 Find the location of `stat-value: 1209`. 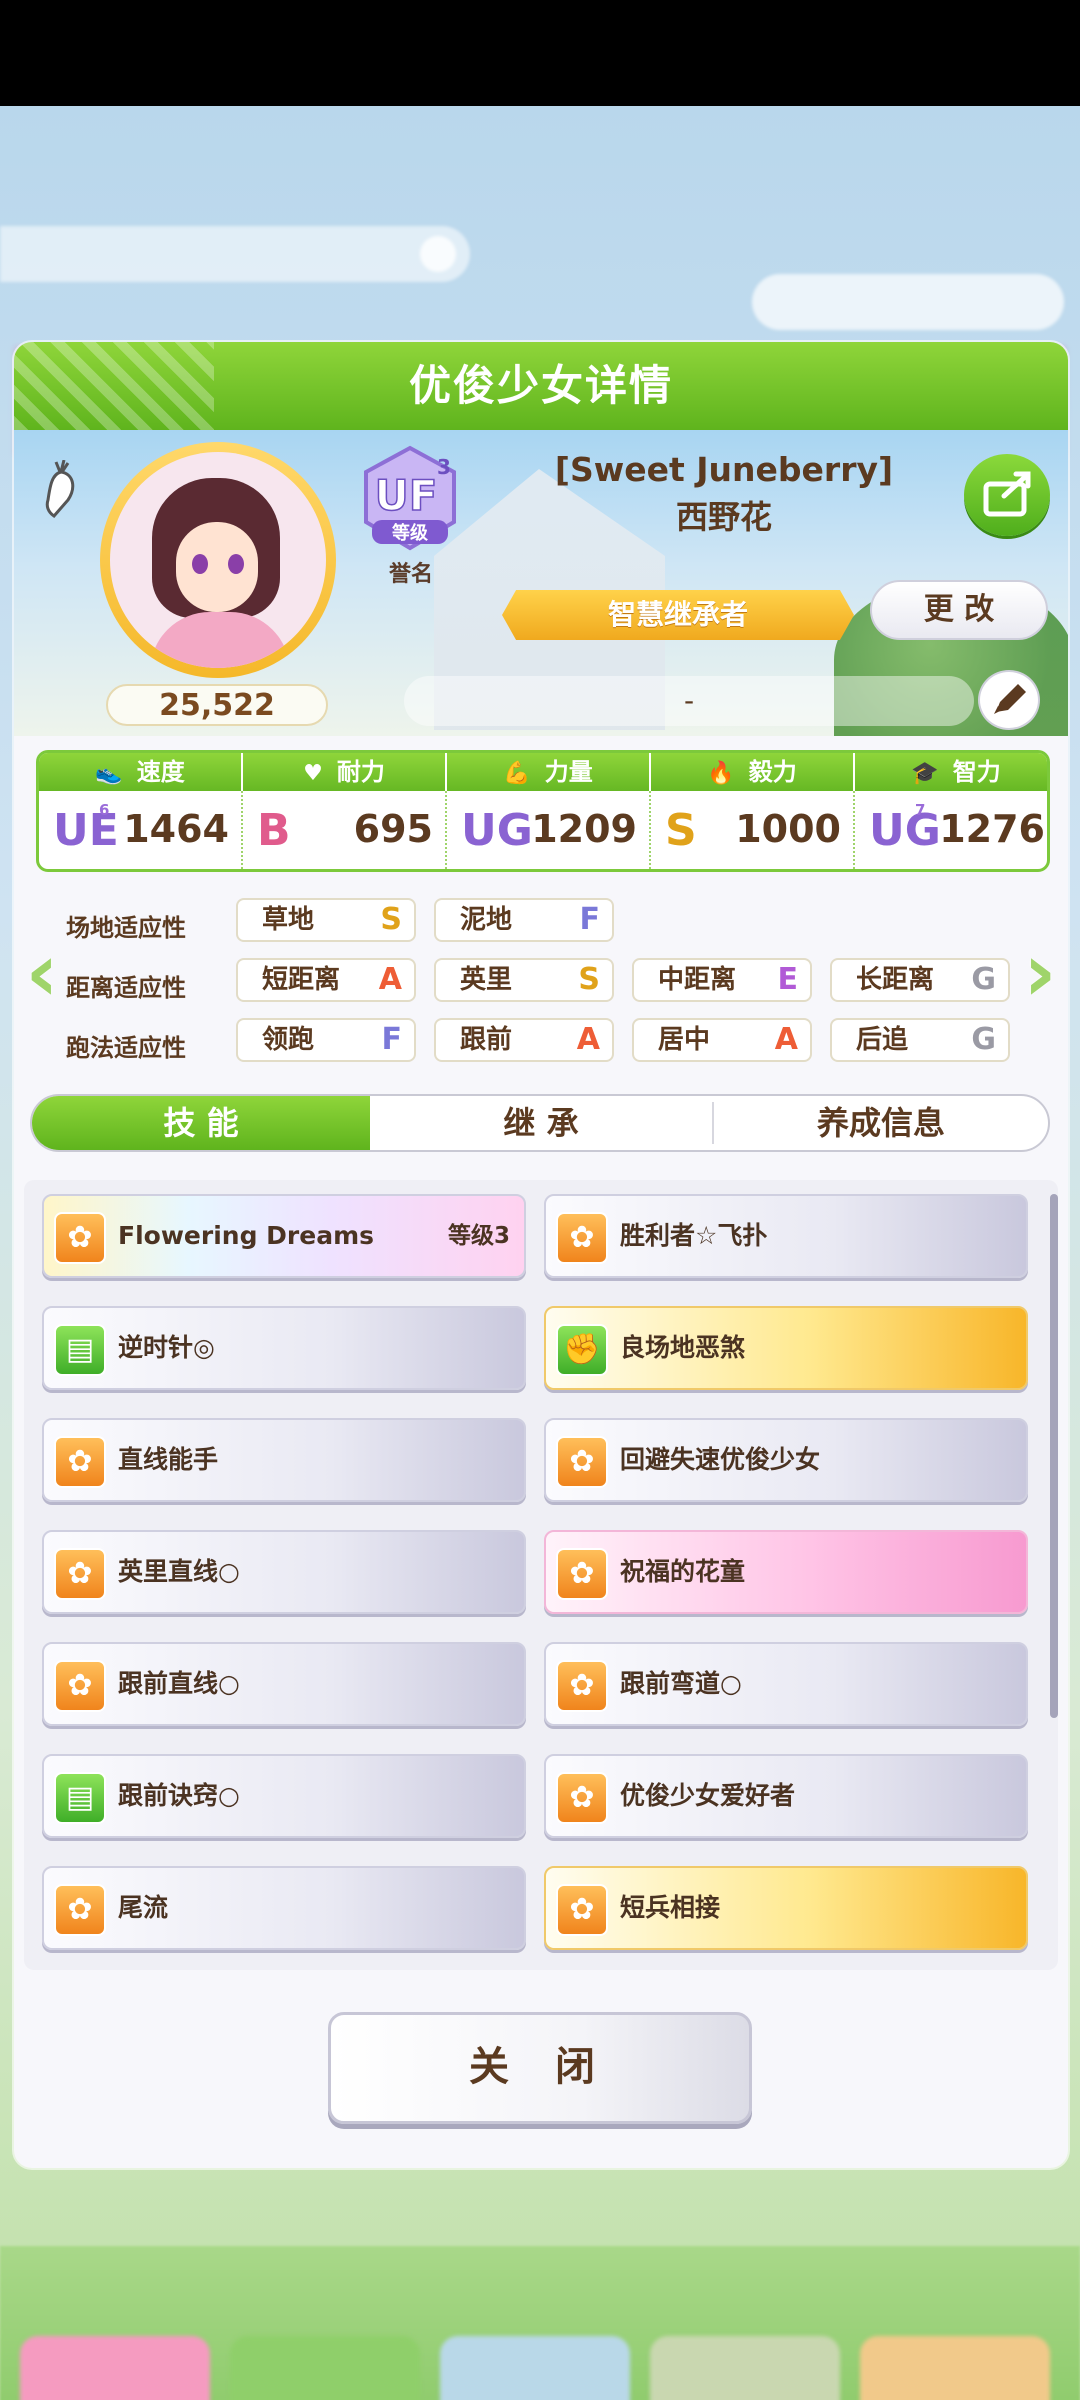

stat-value: 1209 is located at coordinates (584, 829).